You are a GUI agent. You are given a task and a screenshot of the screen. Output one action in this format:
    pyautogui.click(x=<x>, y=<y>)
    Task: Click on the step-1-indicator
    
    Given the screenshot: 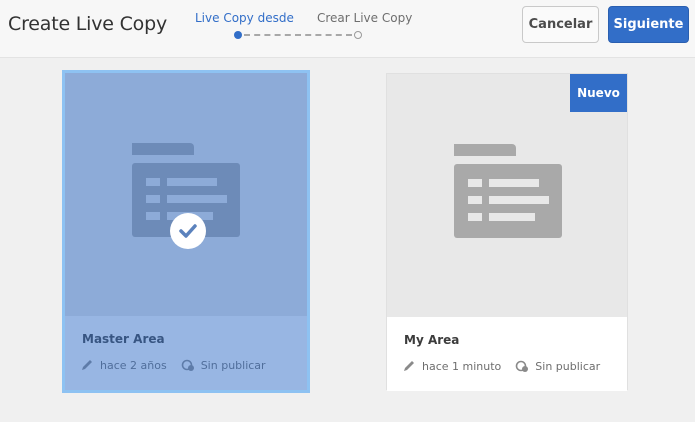 What is the action you would take?
    pyautogui.click(x=238, y=35)
    